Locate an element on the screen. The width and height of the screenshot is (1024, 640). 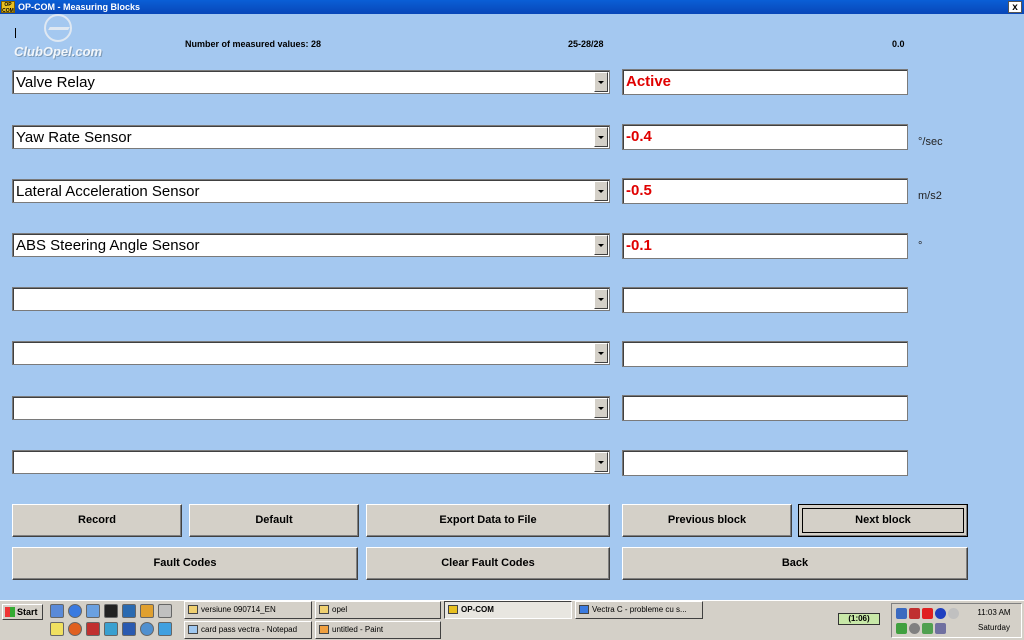
firefox-icon is located at coordinates (75, 629).